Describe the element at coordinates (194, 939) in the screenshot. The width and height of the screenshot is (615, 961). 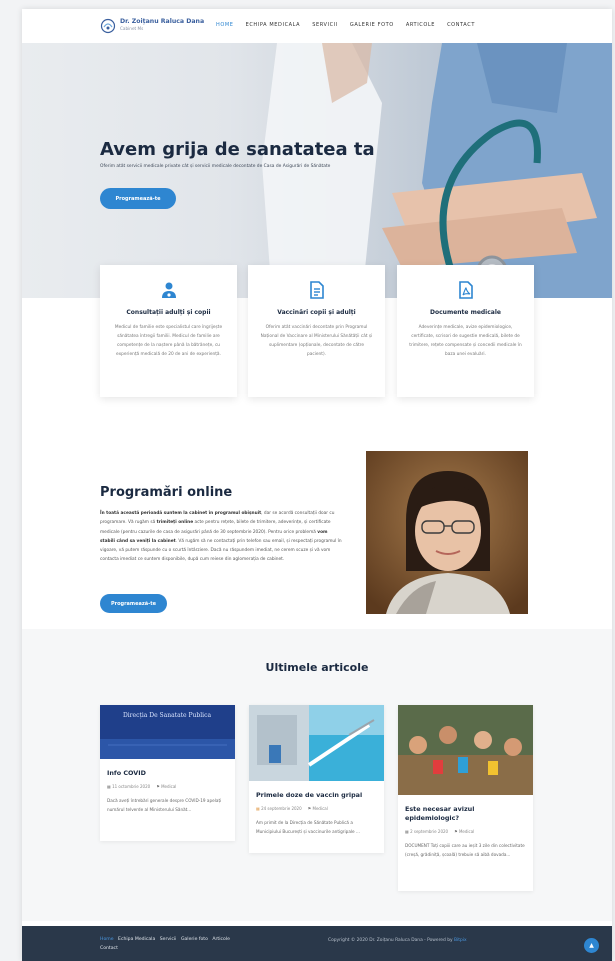
I see `footer-nav-galerie-foto: Galerie foto` at that location.